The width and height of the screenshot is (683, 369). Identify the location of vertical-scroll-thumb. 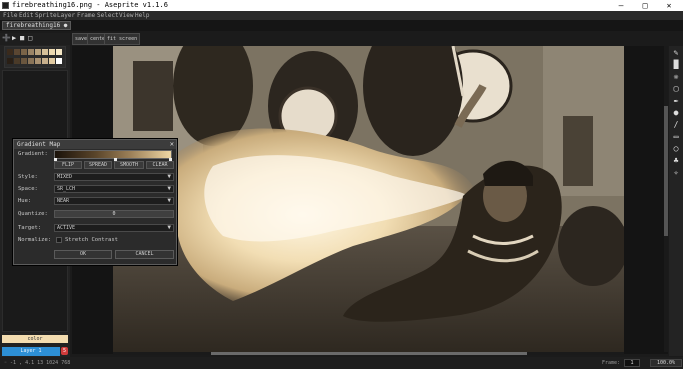
(666, 171).